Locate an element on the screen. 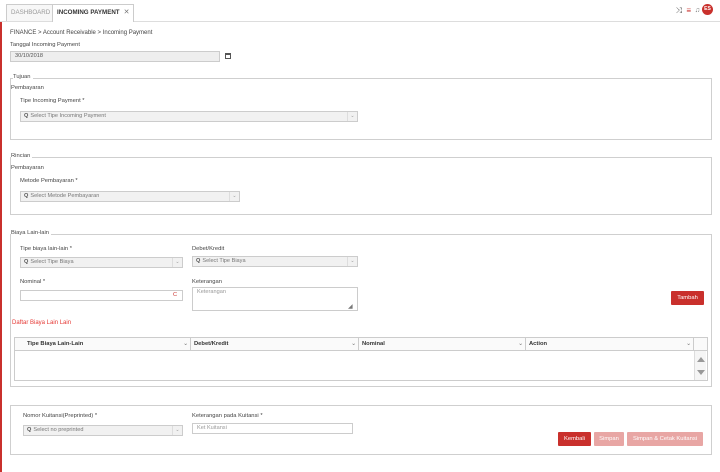 The image size is (720, 472). simpan-cetak-button: Simpan & Cetak Kuitansi is located at coordinates (665, 439).